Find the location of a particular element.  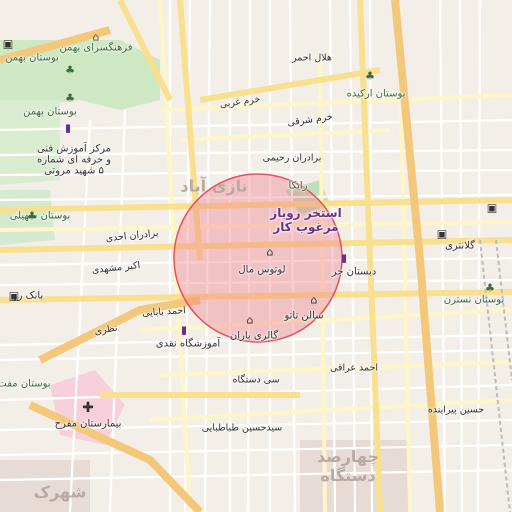

label-bahman-park-top: بوستان بهمن is located at coordinates (32, 58).